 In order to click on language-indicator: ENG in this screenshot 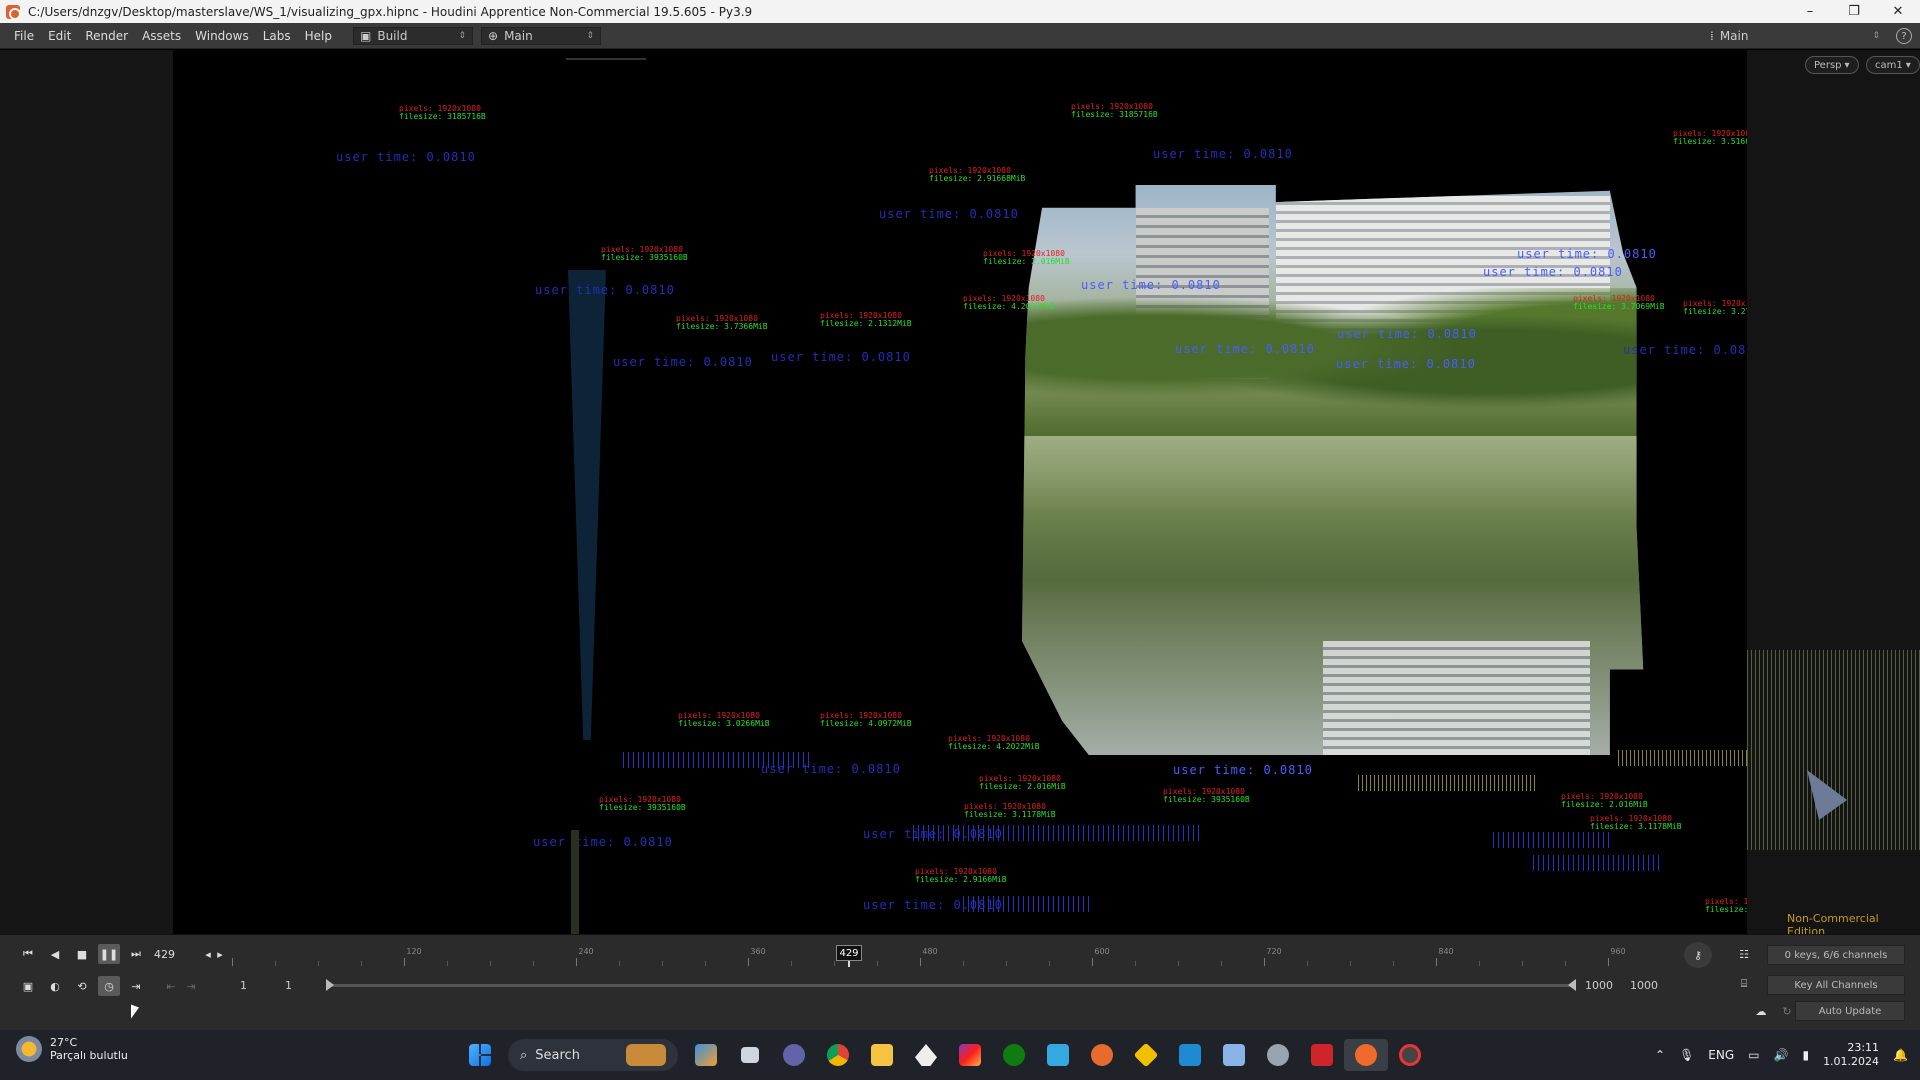, I will do `click(1721, 1055)`.